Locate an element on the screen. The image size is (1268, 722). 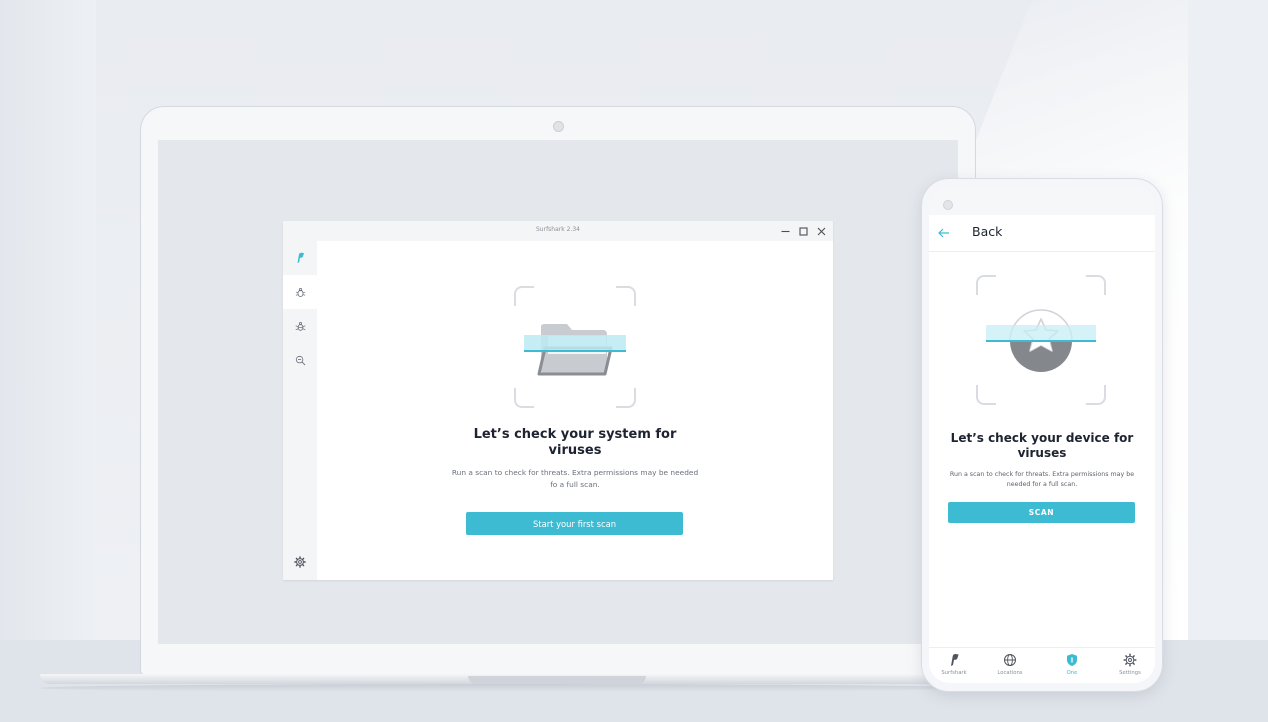
settings-gear-icon is located at coordinates (300, 562).